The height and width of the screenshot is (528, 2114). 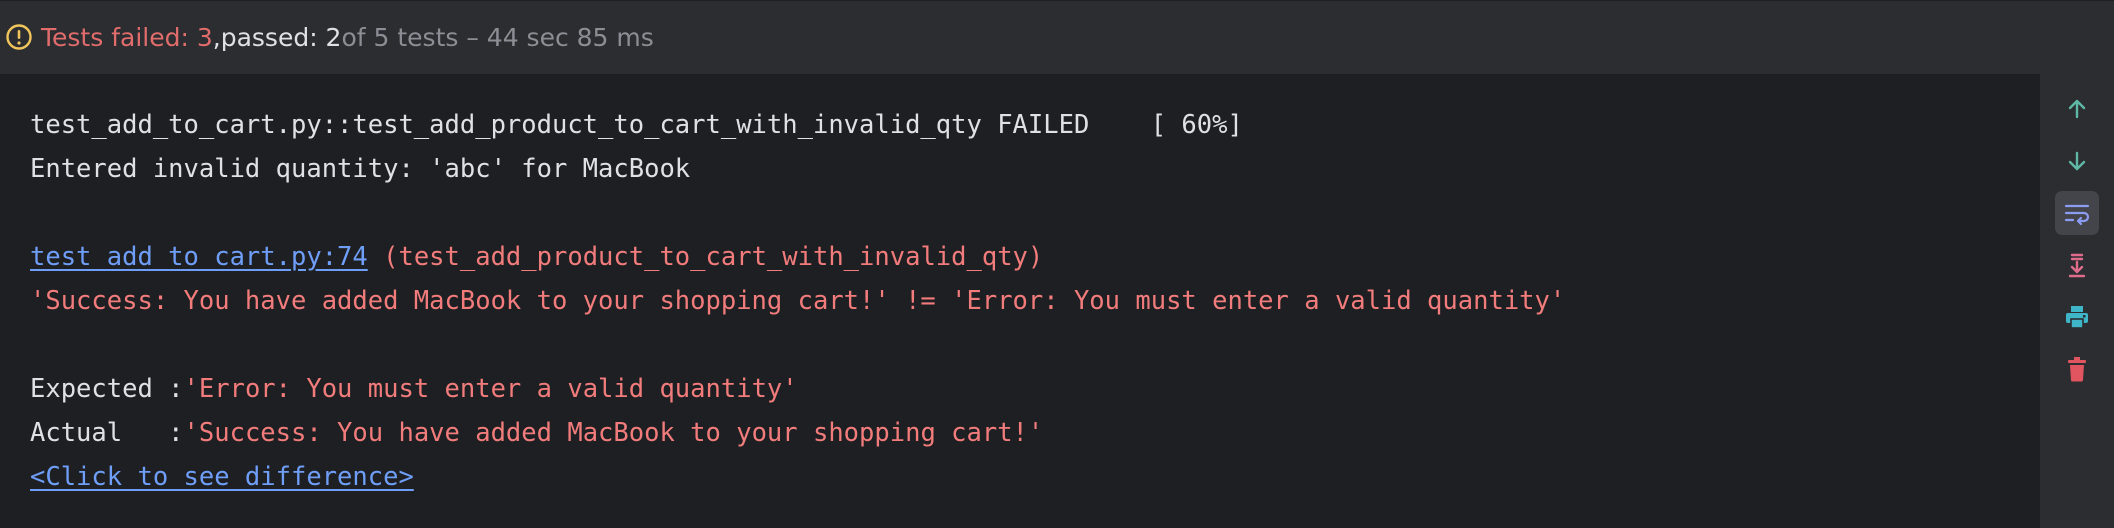 I want to click on console-toolbar, so click(x=2076, y=301).